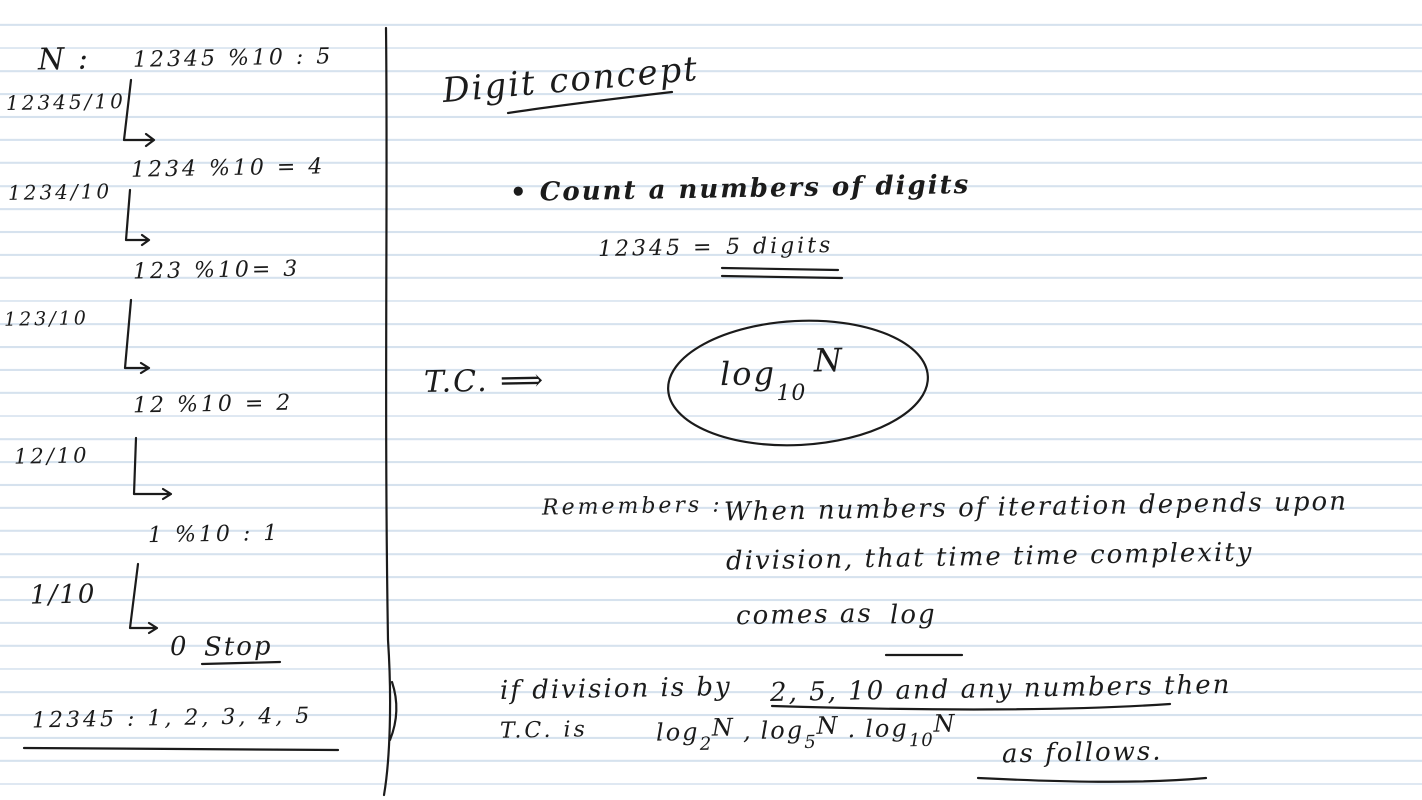 The height and width of the screenshot is (800, 1422). Describe the element at coordinates (63, 595) in the screenshot. I see `division-step-5: 1/10` at that location.